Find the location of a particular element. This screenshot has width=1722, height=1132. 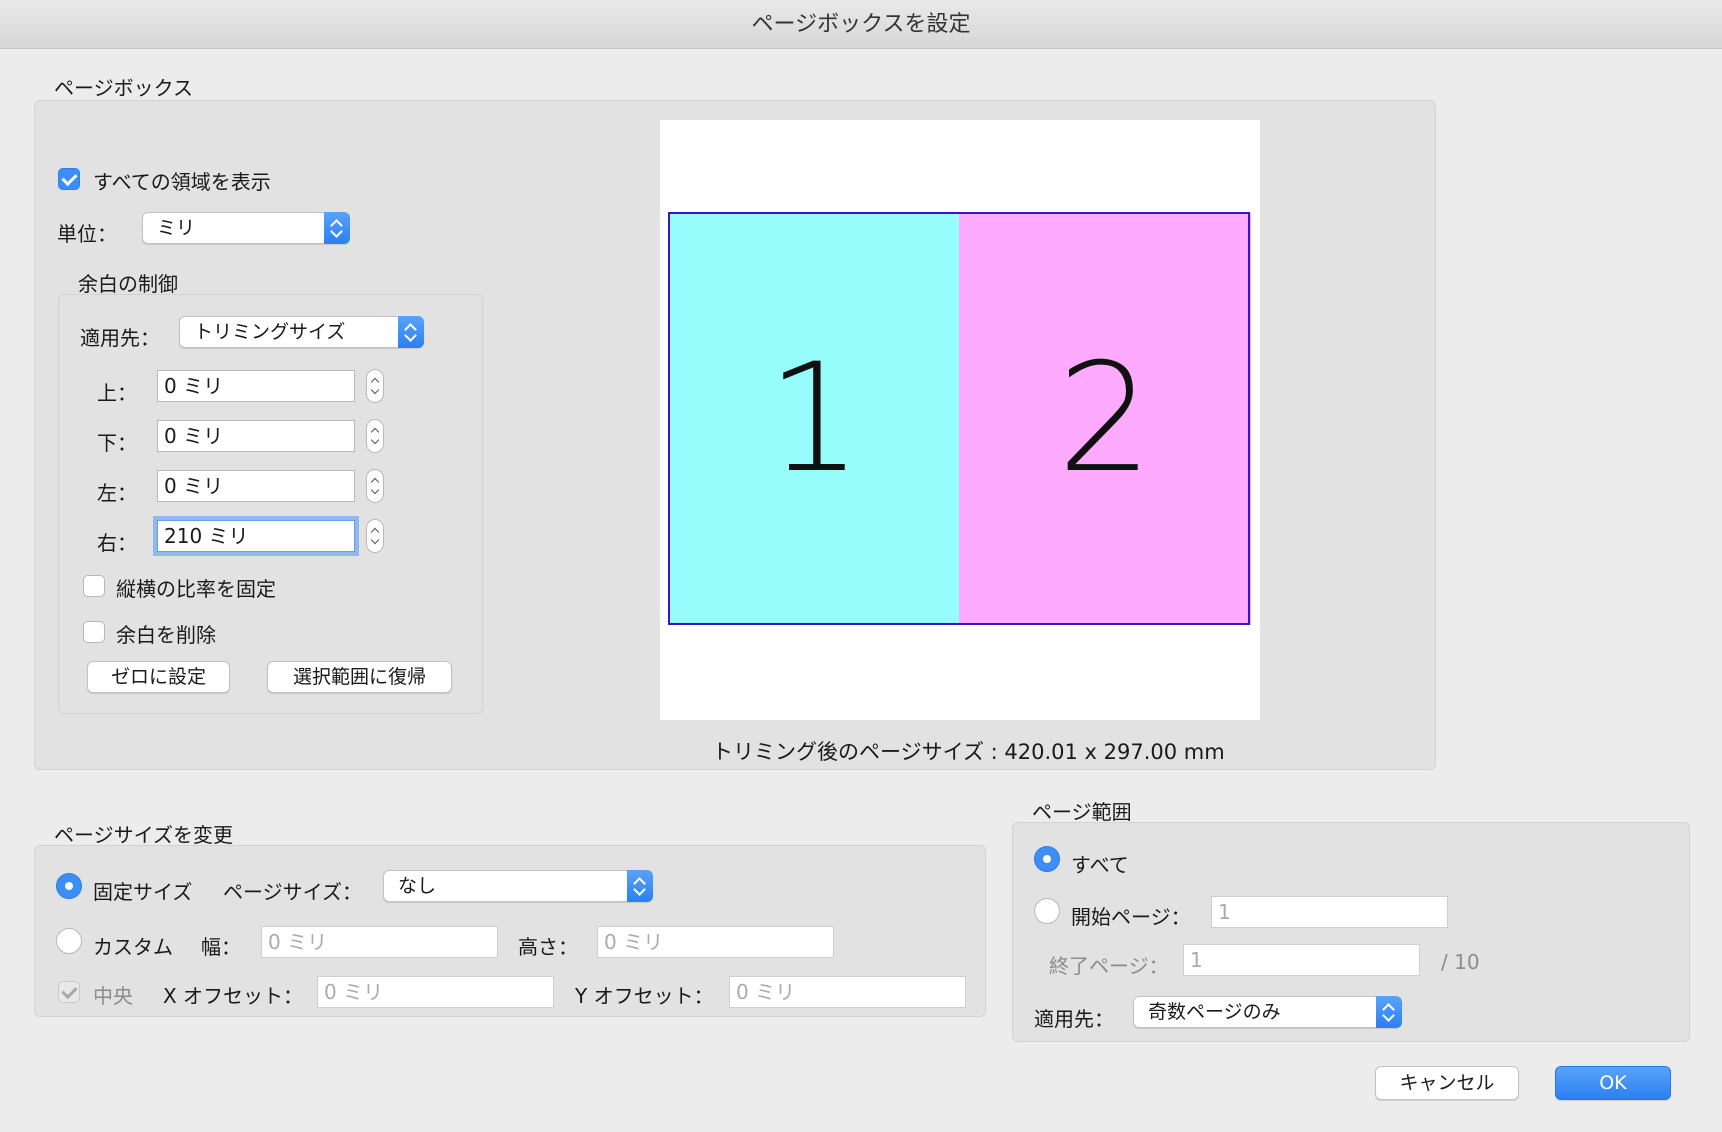

page-size-popup: なし is located at coordinates (518, 886).